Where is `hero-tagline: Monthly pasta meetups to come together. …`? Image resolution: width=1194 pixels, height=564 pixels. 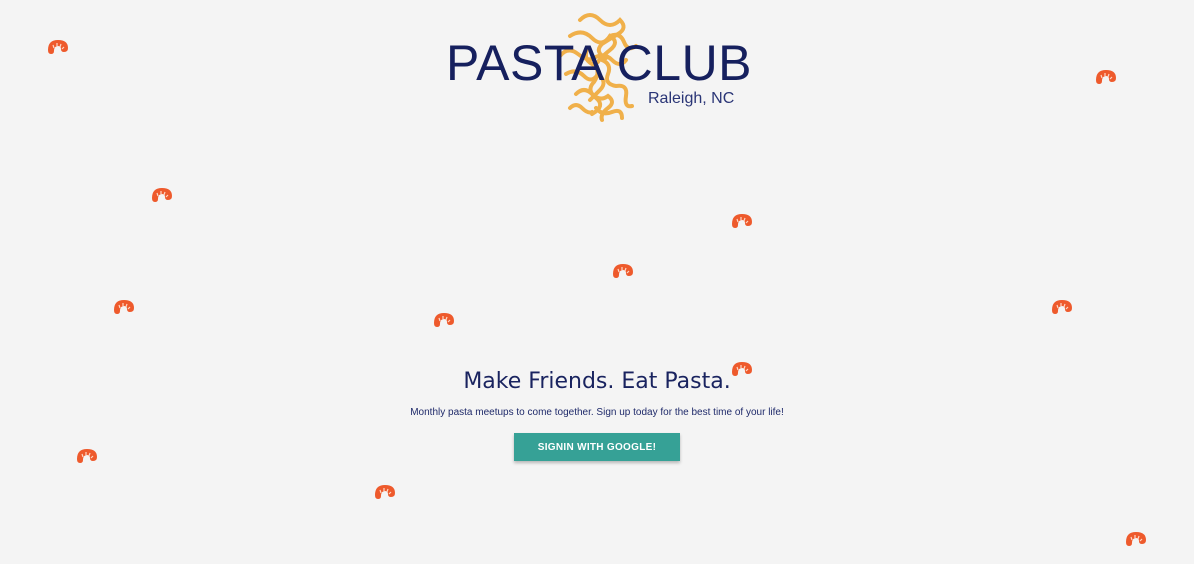 hero-tagline: Monthly pasta meetups to come together. … is located at coordinates (597, 412).